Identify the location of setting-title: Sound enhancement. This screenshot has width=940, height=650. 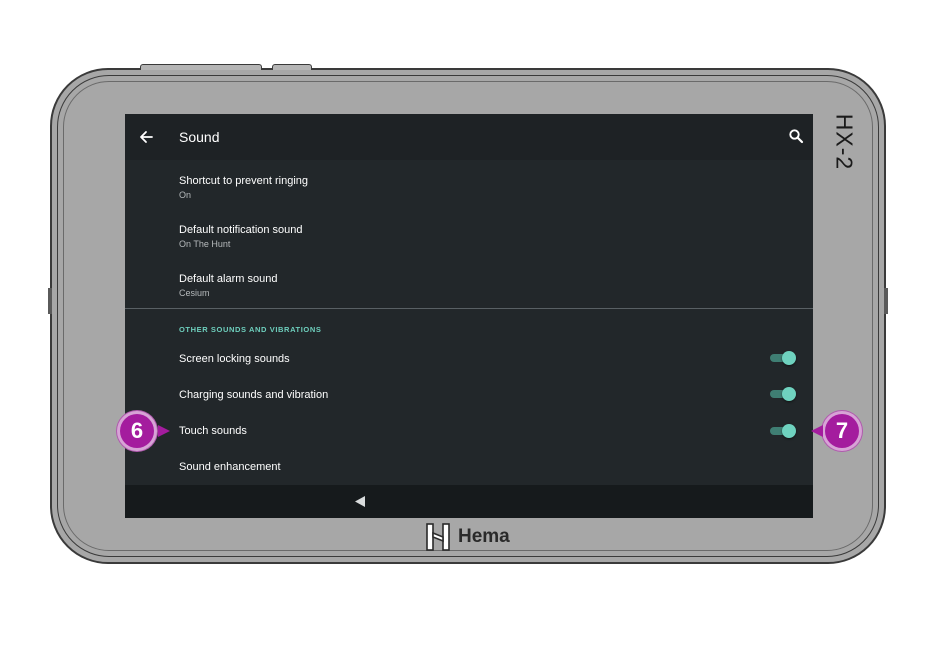
(230, 467).